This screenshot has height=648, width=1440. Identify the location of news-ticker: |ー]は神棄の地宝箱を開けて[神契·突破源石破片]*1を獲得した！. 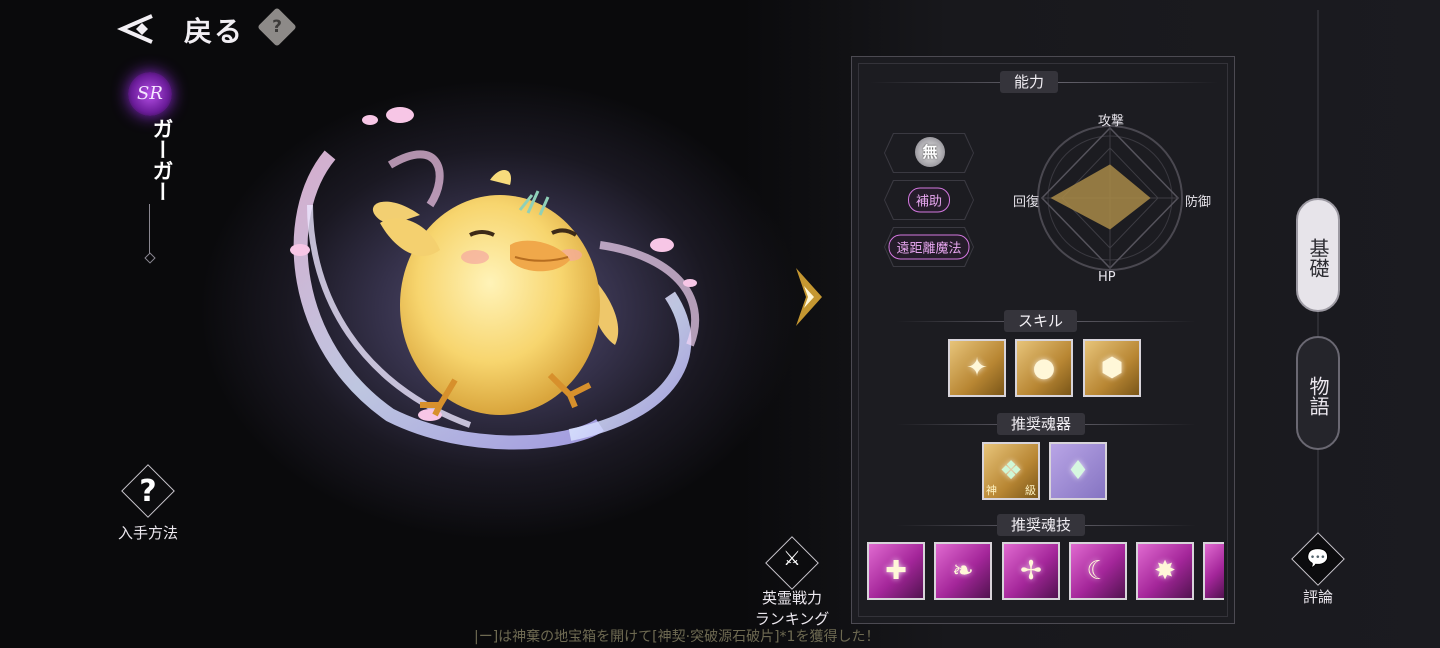
(677, 637).